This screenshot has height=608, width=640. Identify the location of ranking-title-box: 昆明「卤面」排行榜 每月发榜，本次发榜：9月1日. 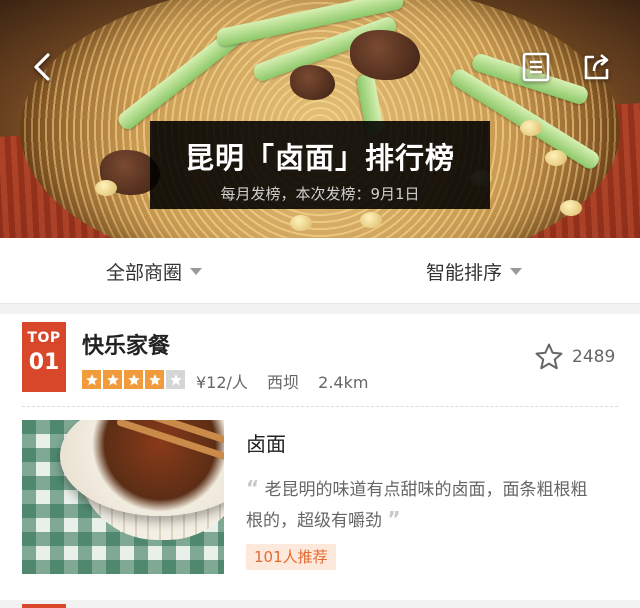
(320, 165).